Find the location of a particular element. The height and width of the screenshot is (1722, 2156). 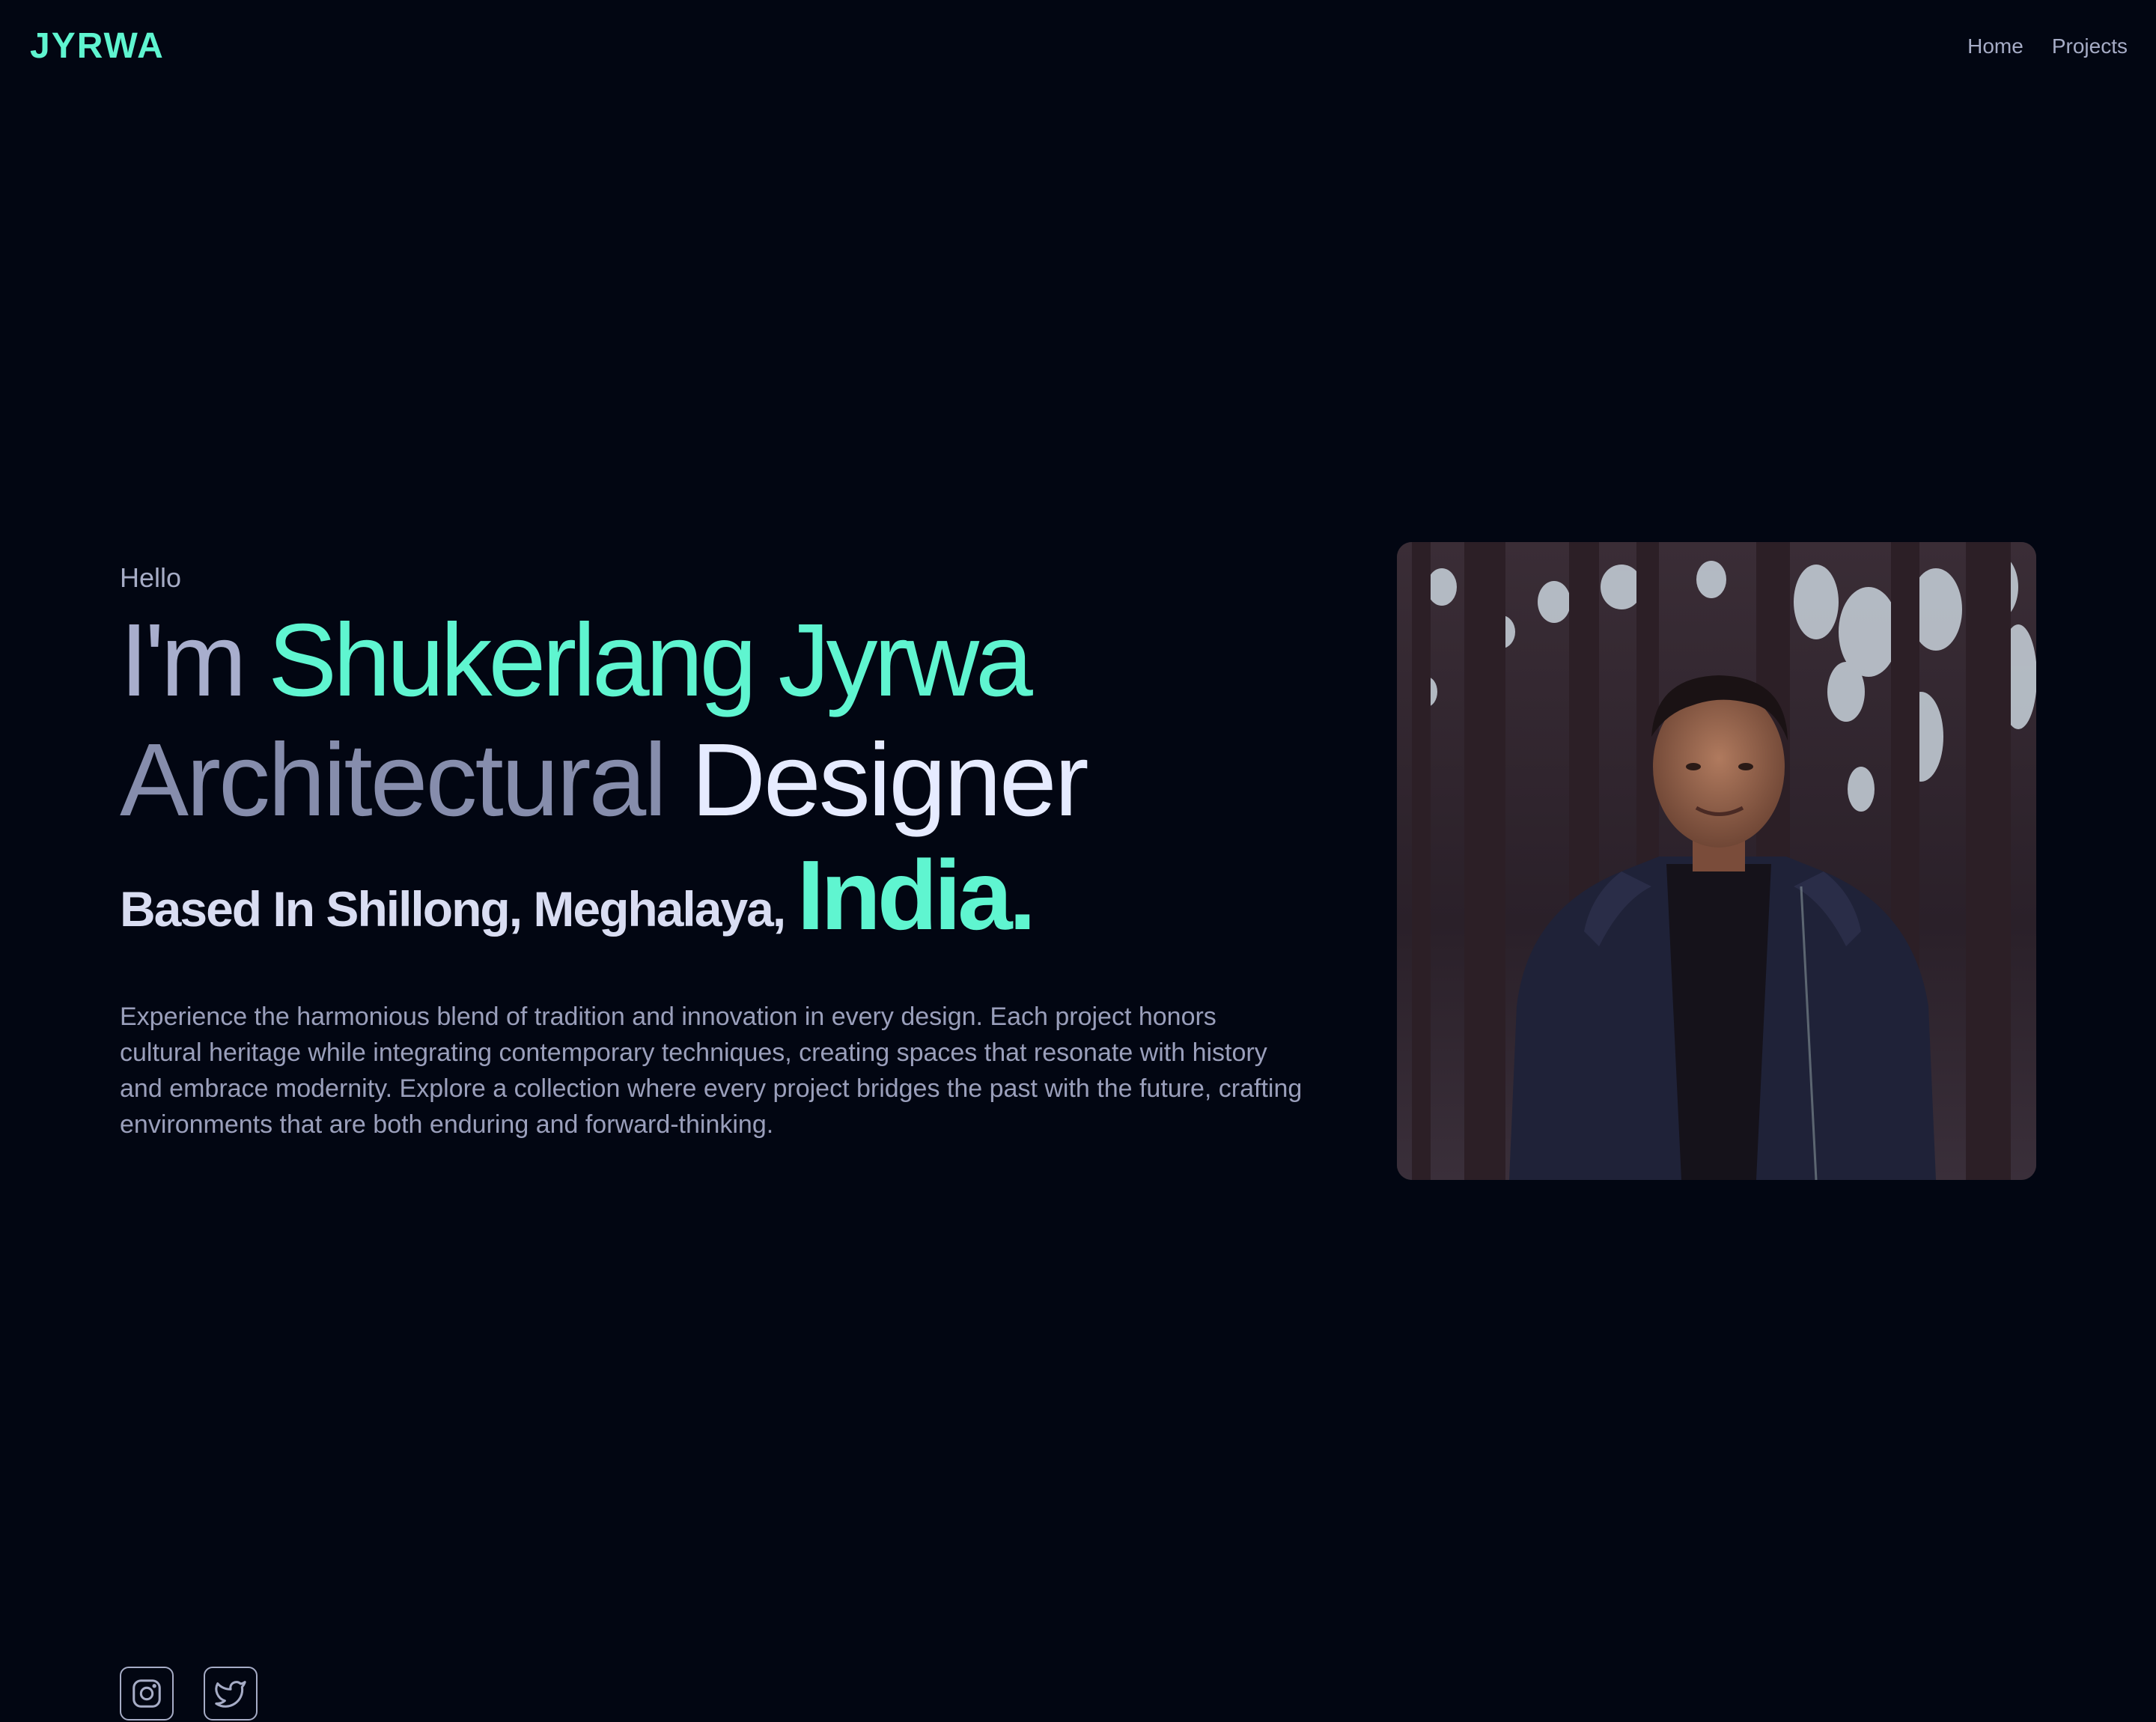

intro-heading: I'm Shukerlang Jyrwa is located at coordinates (711, 660).